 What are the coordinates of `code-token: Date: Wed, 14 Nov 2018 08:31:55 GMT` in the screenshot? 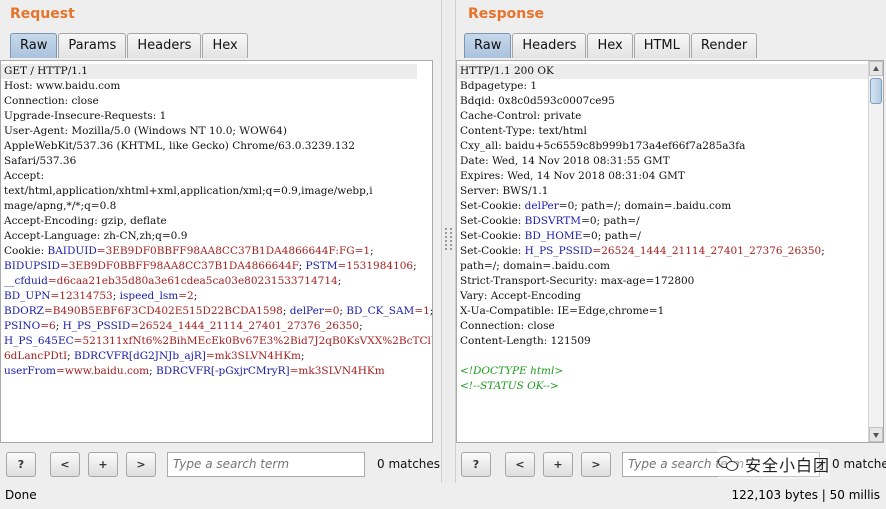 It's located at (565, 161).